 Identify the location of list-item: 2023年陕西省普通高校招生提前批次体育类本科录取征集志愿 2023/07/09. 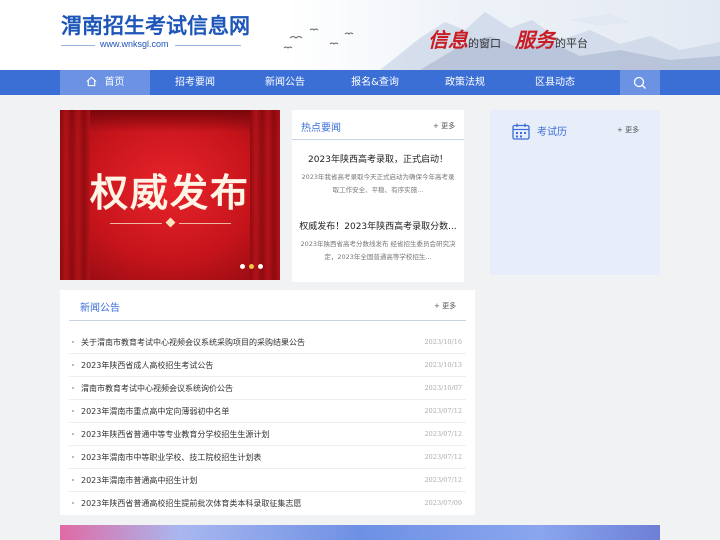
(267, 503).